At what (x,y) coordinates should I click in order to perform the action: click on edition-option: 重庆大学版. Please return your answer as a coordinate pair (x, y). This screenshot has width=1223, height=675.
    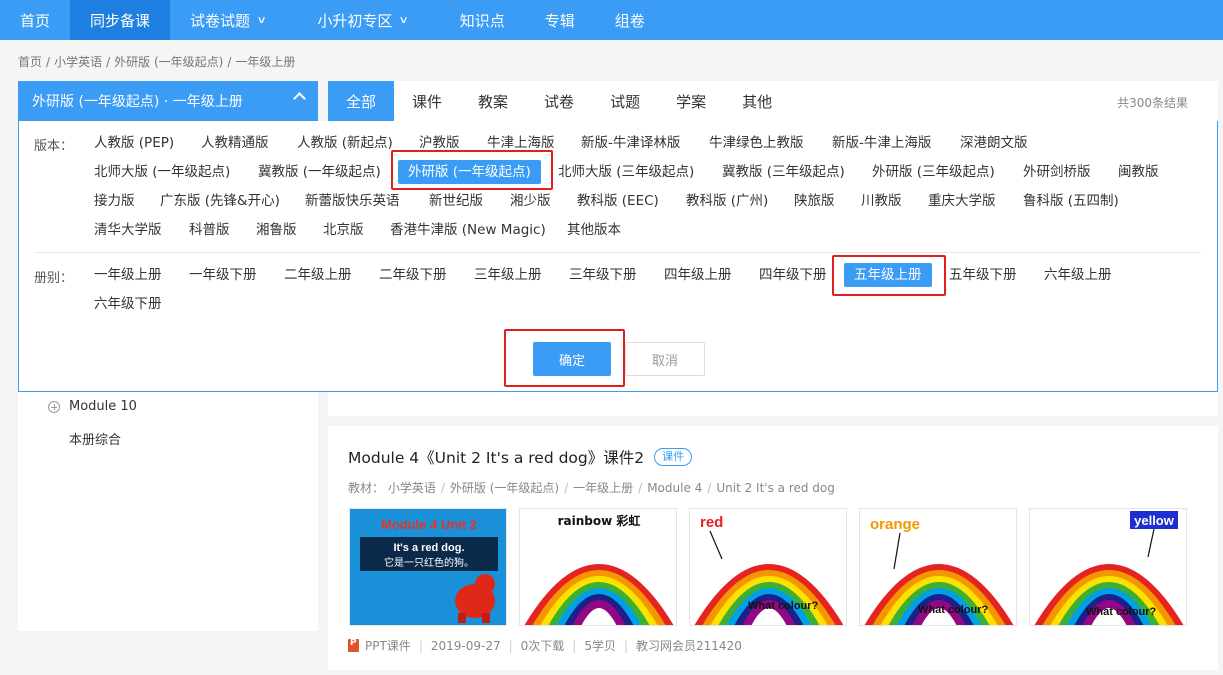
    Looking at the image, I should click on (962, 201).